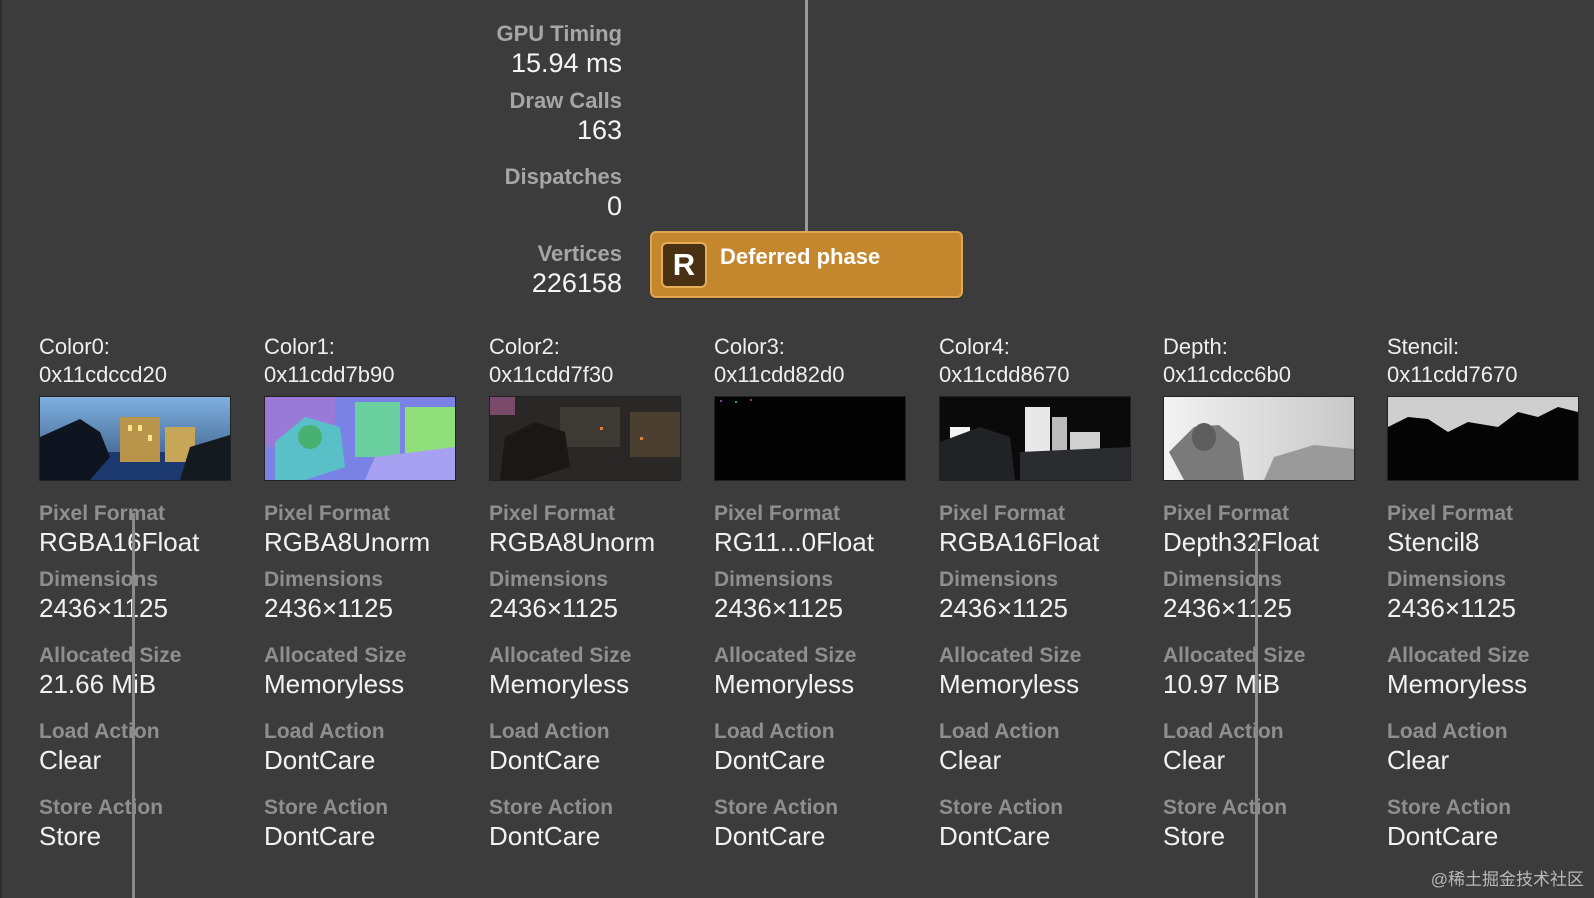 The image size is (1594, 898). What do you see at coordinates (599, 130) in the screenshot?
I see `stat-value: 163` at bounding box center [599, 130].